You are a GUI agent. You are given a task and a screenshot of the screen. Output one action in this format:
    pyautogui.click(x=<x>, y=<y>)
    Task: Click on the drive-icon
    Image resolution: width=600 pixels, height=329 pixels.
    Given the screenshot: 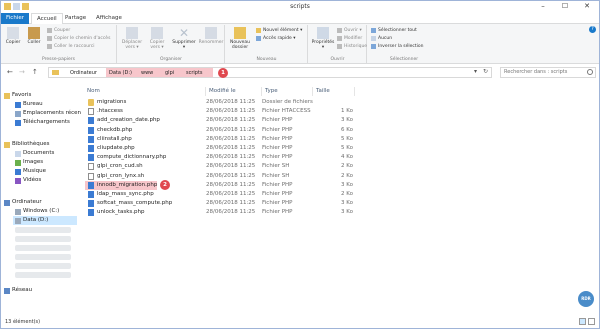 What is the action you would take?
    pyautogui.click(x=18, y=211)
    